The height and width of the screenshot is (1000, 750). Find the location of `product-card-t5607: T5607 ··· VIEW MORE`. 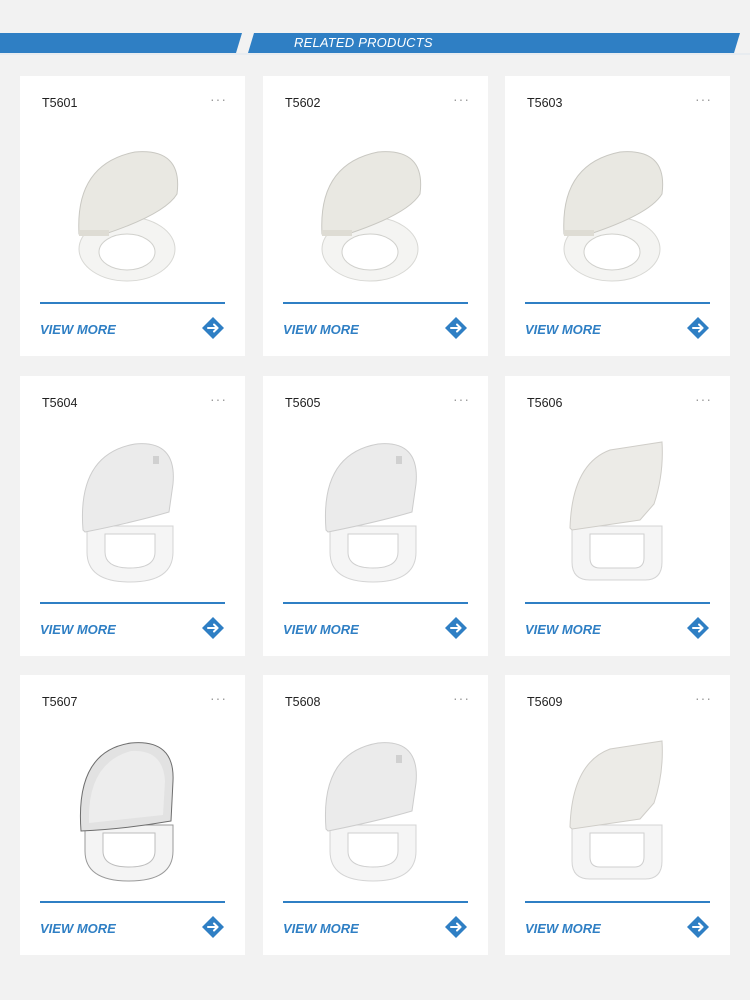

product-card-t5607: T5607 ··· VIEW MORE is located at coordinates (132, 815).